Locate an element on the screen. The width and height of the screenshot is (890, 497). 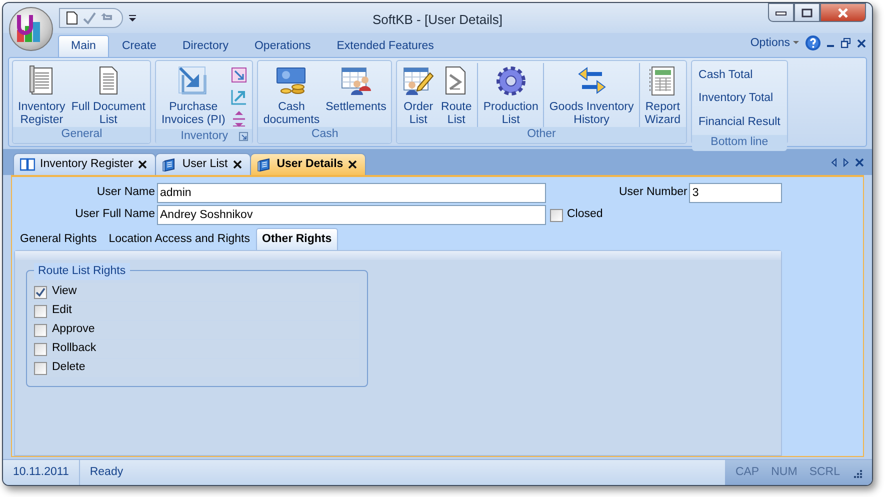
field-label: User Name is located at coordinates (126, 192).